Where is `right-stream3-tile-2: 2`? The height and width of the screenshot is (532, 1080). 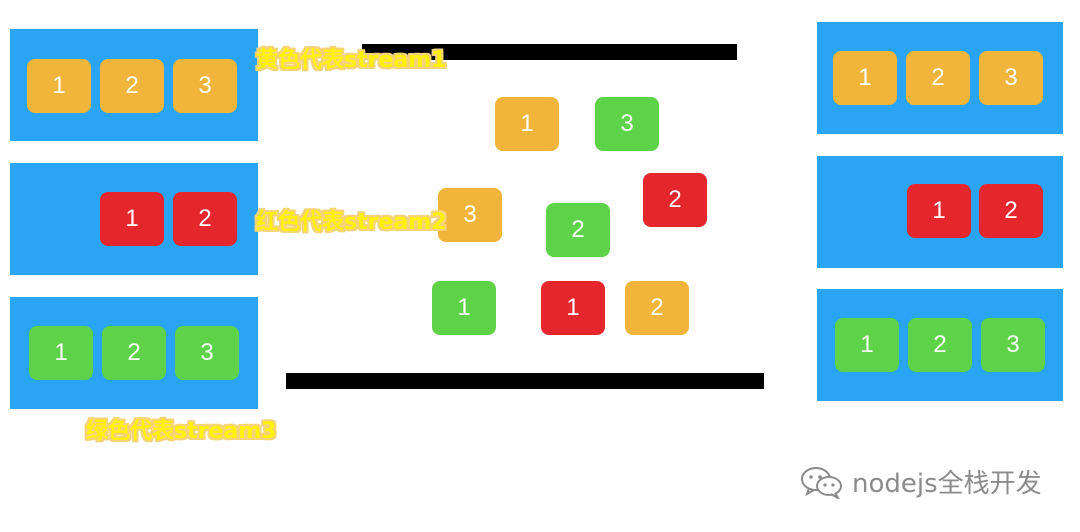
right-stream3-tile-2: 2 is located at coordinates (940, 345).